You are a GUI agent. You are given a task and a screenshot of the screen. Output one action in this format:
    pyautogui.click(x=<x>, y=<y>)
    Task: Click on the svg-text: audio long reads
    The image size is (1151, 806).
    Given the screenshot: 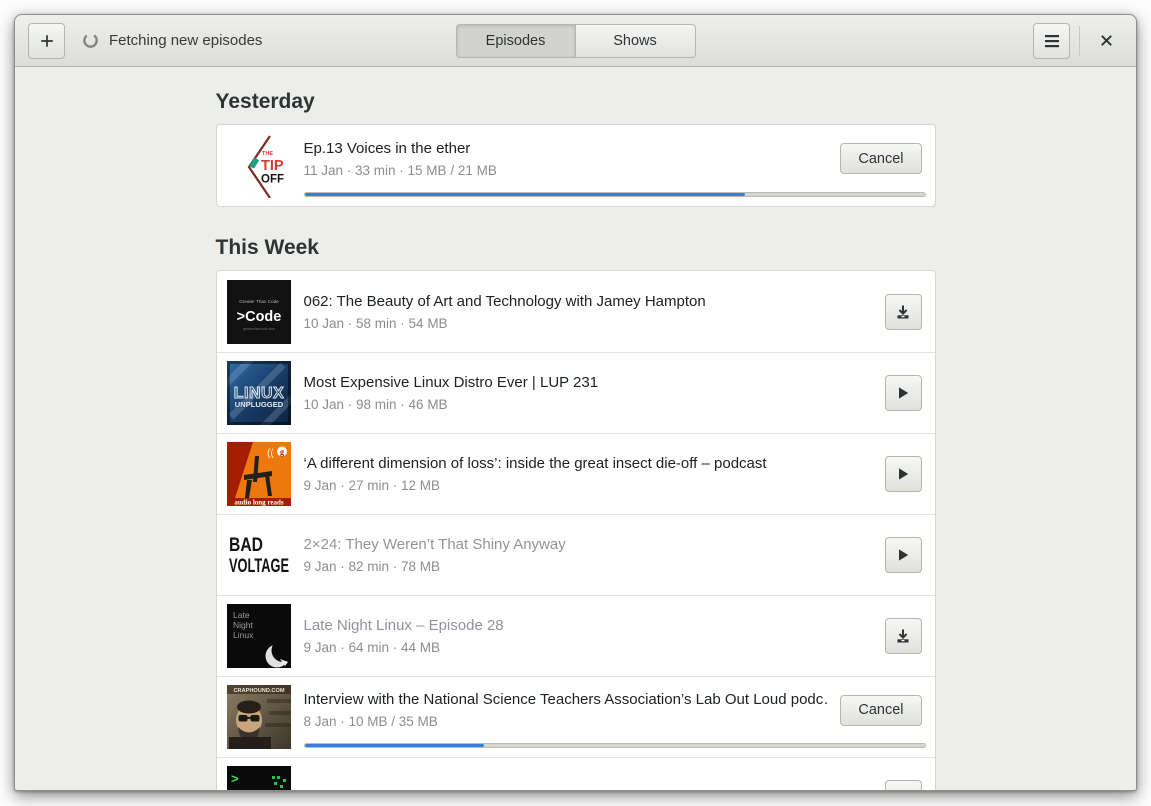 What is the action you would take?
    pyautogui.click(x=259, y=503)
    